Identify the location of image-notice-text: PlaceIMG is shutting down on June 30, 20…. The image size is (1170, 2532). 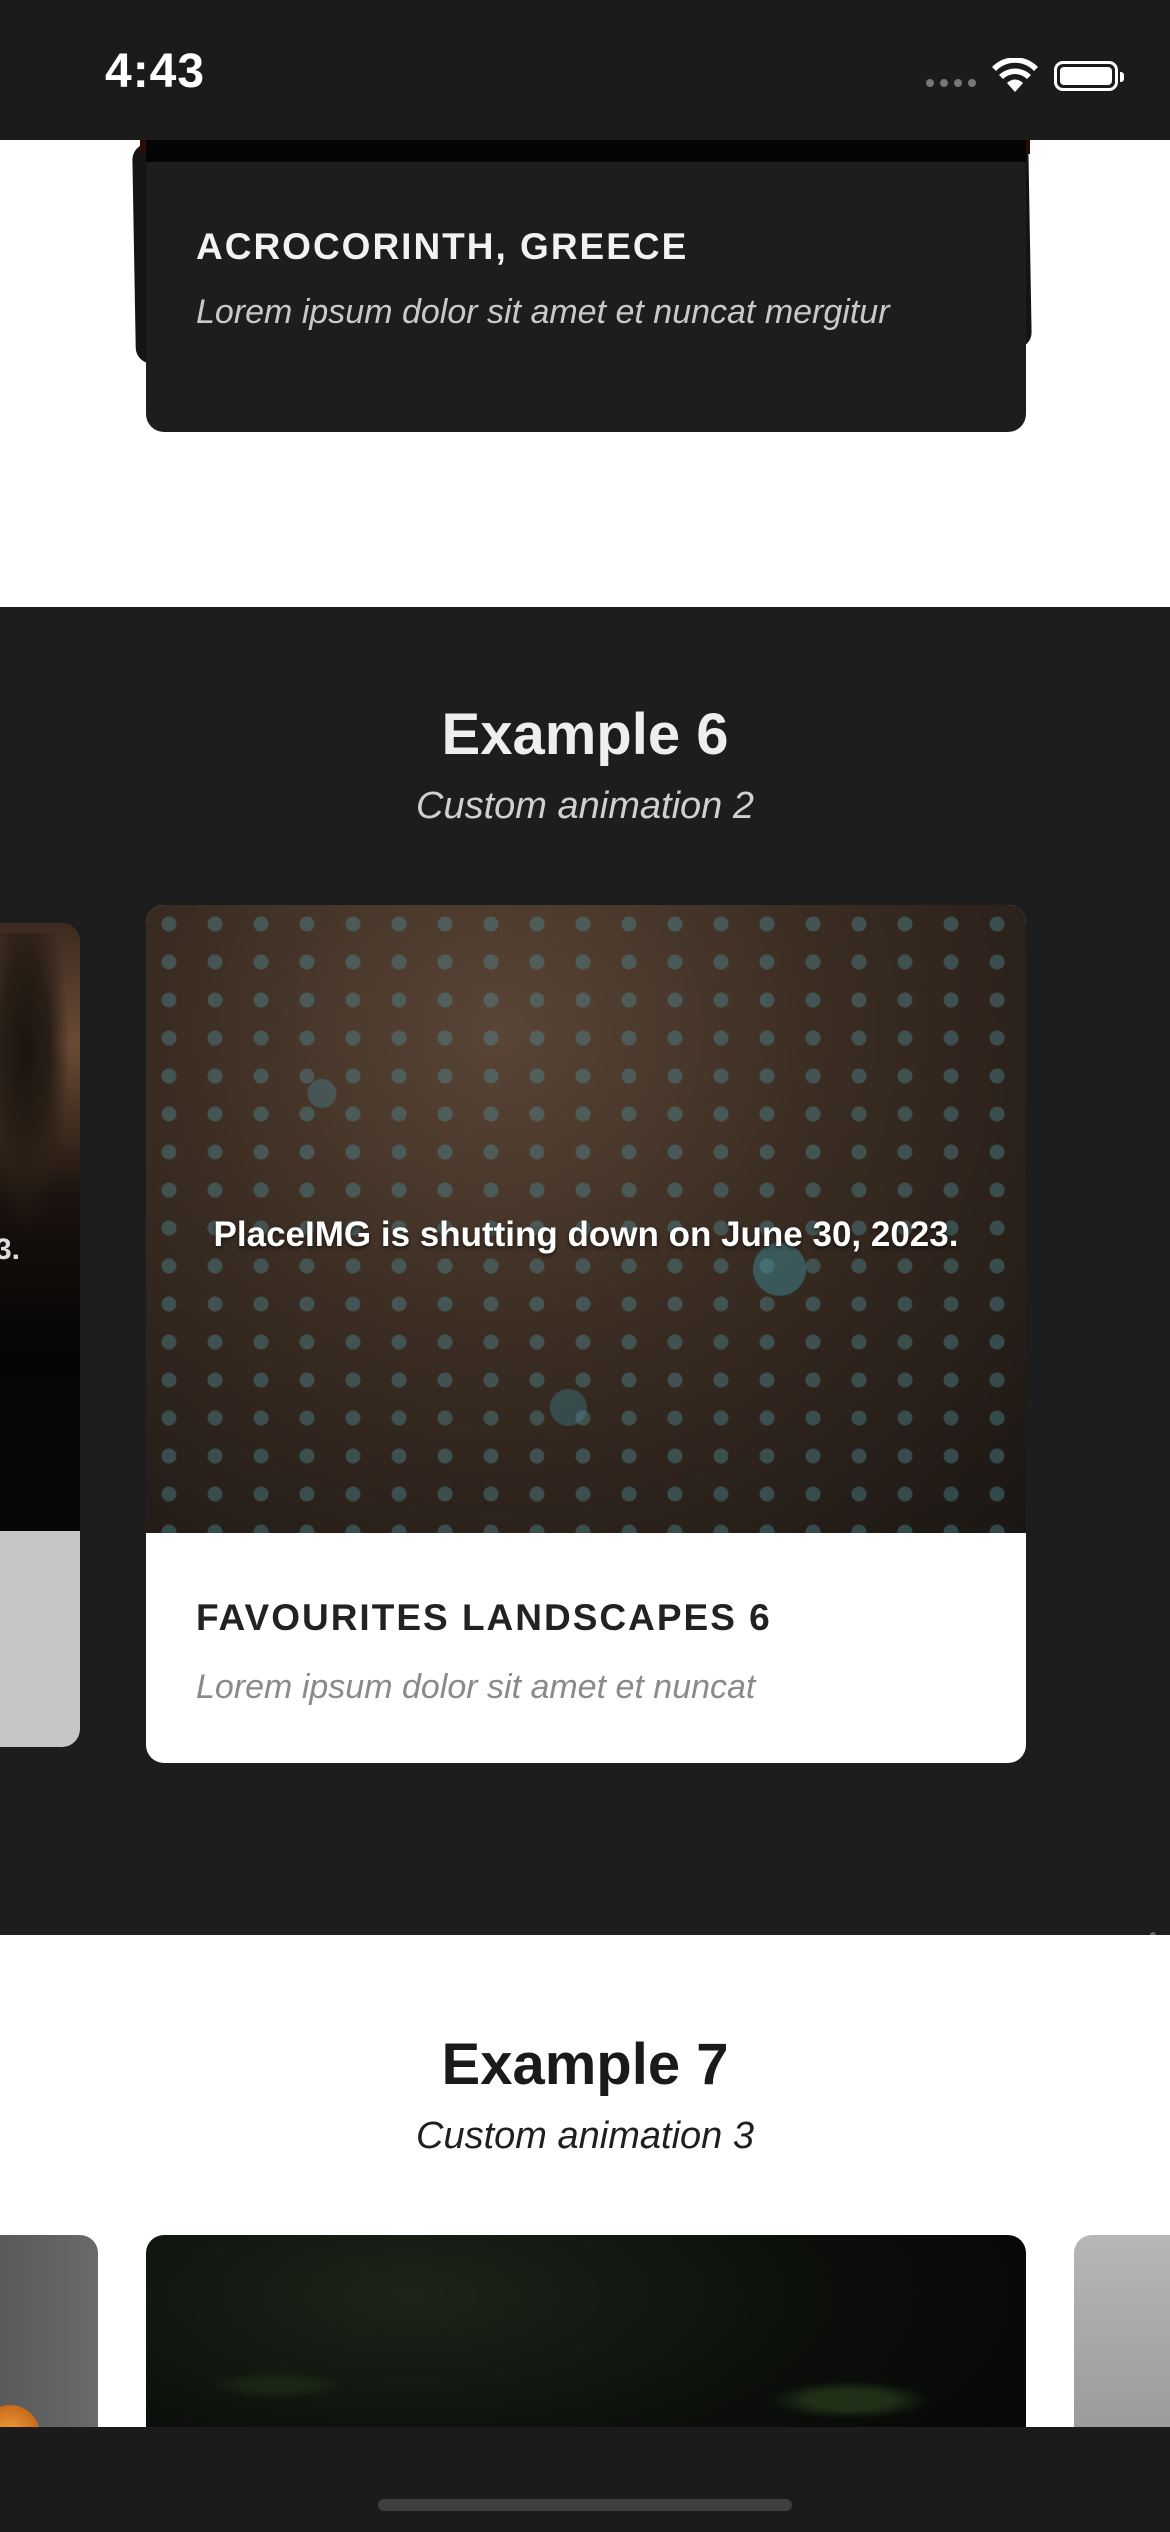
(586, 1234).